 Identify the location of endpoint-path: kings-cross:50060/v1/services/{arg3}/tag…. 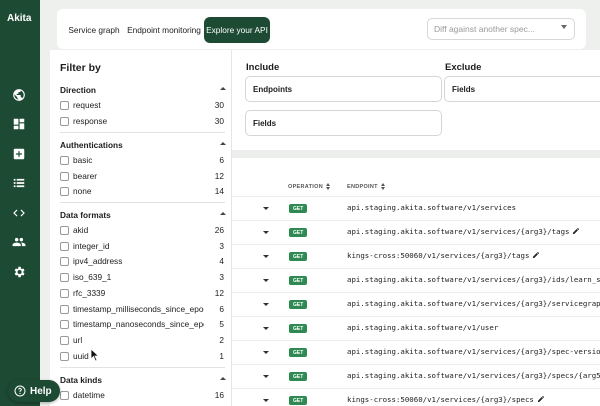
(438, 255).